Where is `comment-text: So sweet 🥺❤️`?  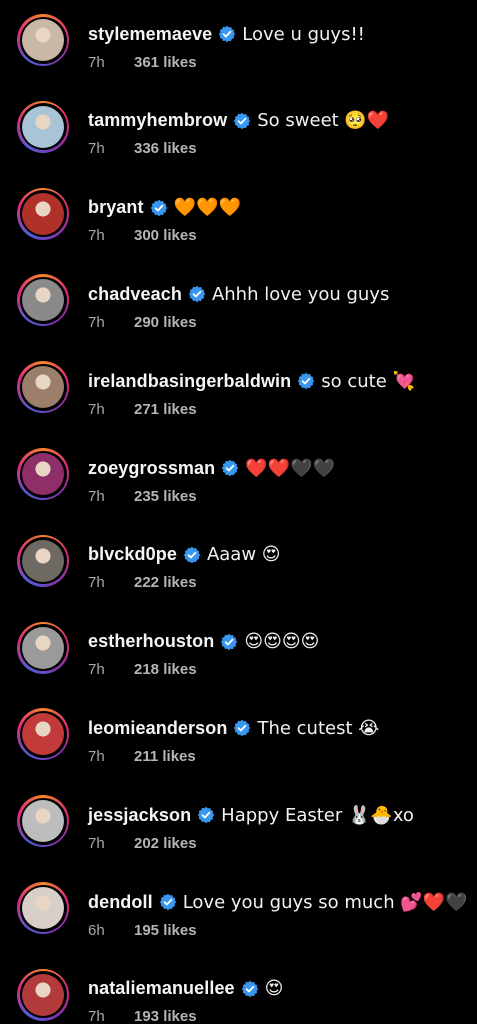 comment-text: So sweet 🥺❤️ is located at coordinates (323, 121).